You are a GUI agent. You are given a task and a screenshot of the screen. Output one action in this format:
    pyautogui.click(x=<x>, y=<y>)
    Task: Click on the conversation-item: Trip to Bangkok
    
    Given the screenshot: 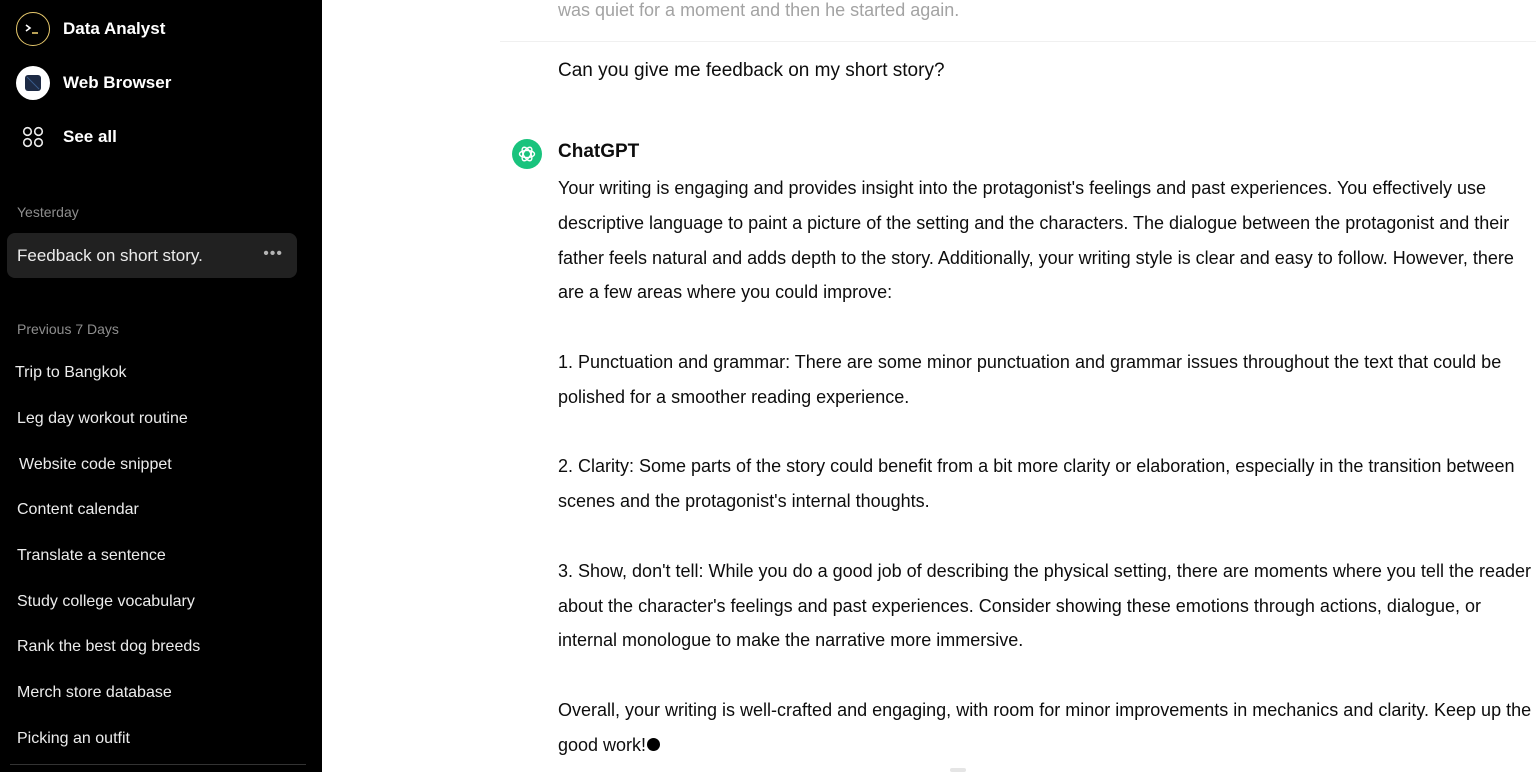 What is the action you would take?
    pyautogui.click(x=70, y=373)
    